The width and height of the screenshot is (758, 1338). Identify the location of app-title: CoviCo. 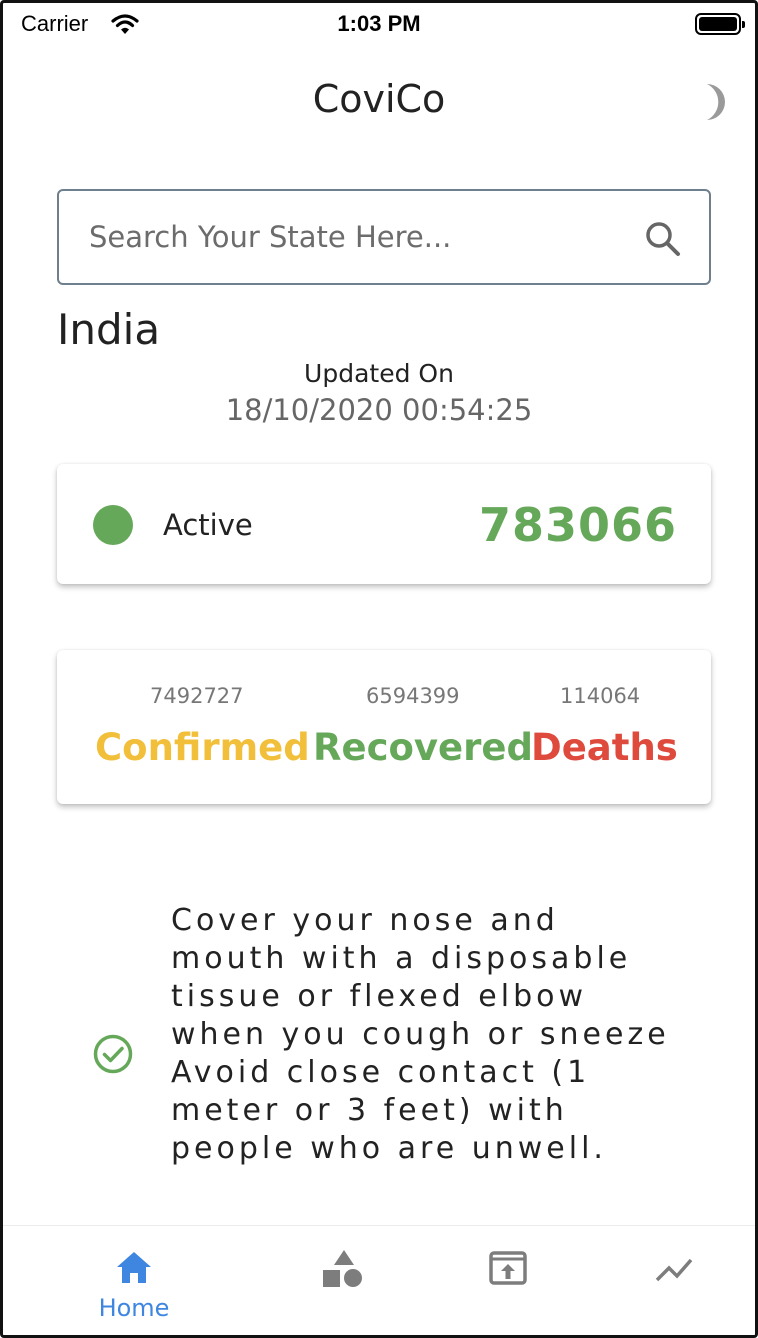
(379, 99).